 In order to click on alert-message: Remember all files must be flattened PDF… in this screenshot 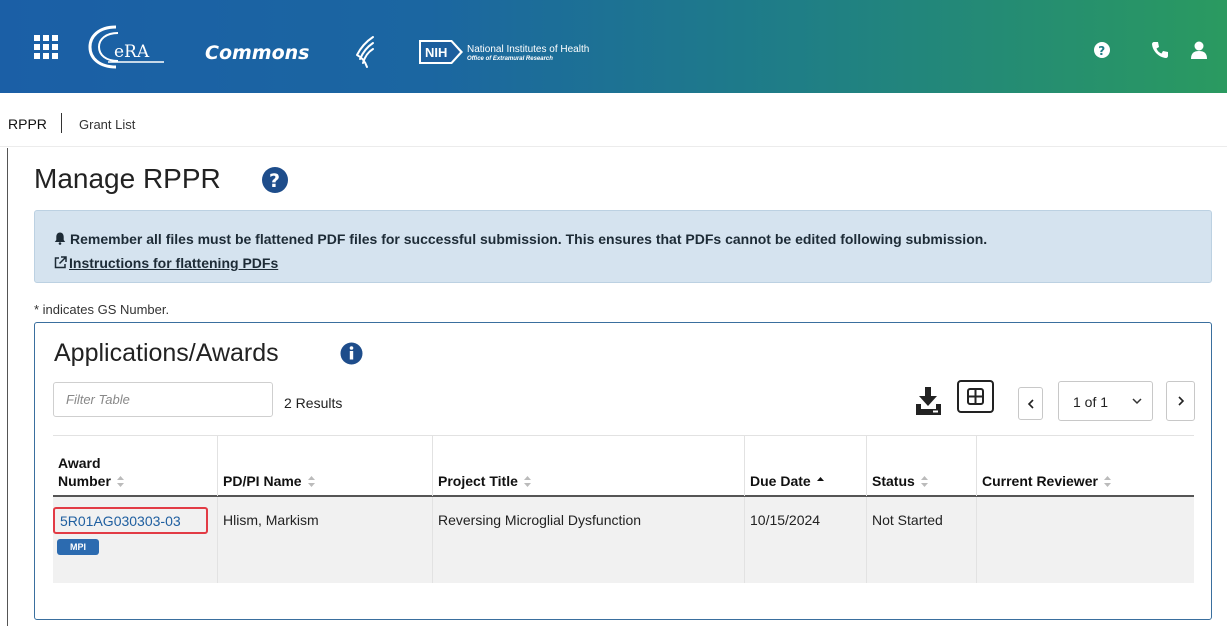, I will do `click(529, 239)`.